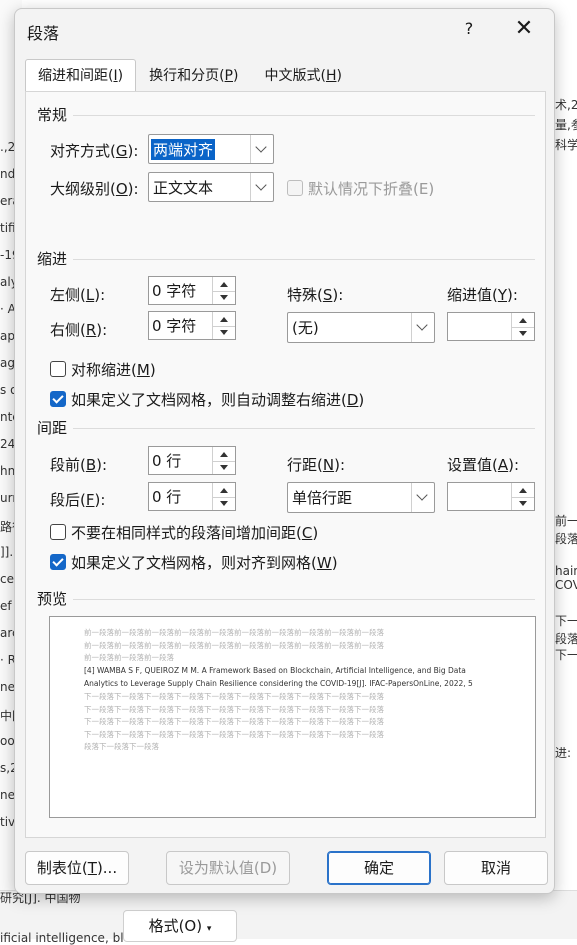 This screenshot has height=945, width=577. What do you see at coordinates (43, 33) in the screenshot?
I see `dialog-title: 段落` at bounding box center [43, 33].